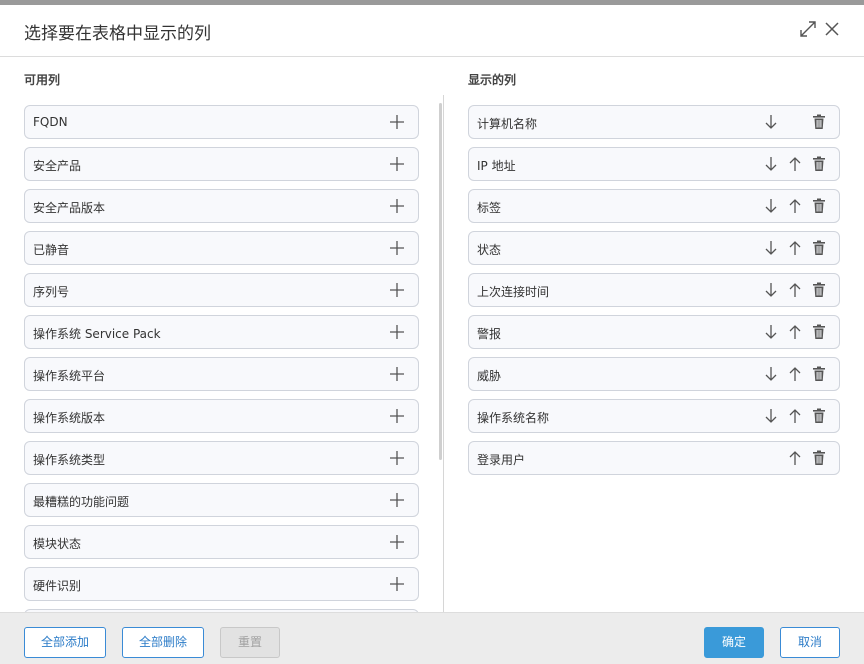 Image resolution: width=864 pixels, height=664 pixels. Describe the element at coordinates (221, 458) in the screenshot. I see `available-column-item: 操作系统类型` at that location.